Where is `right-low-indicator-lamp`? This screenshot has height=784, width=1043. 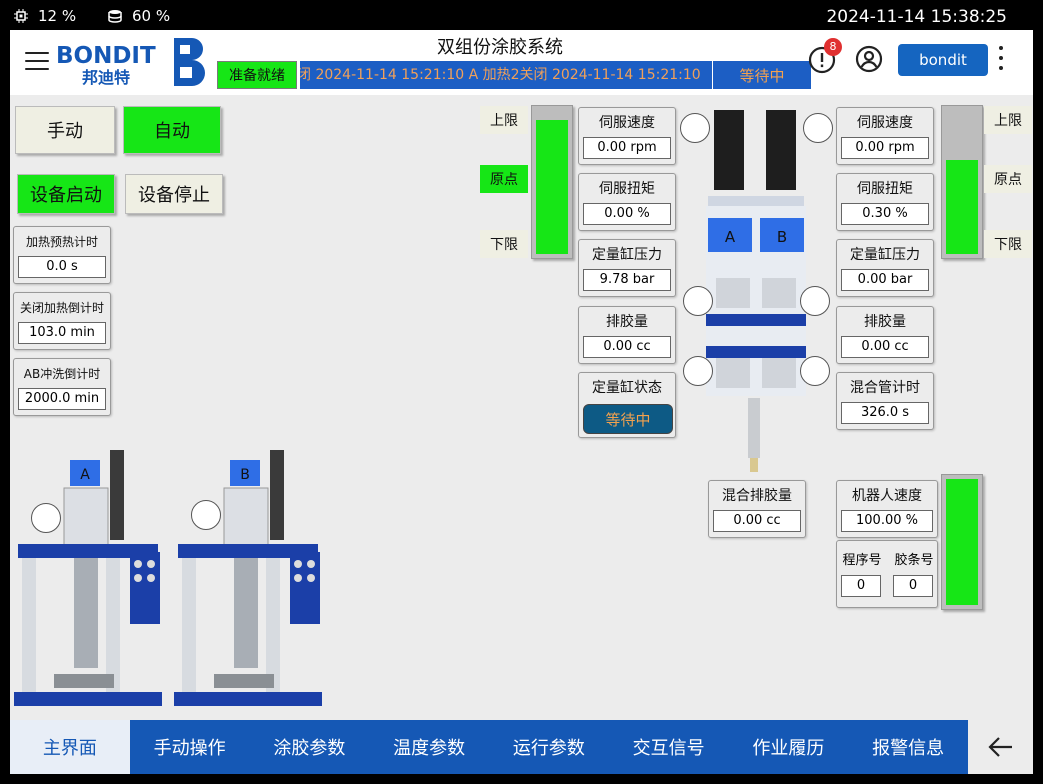 right-low-indicator-lamp is located at coordinates (815, 371).